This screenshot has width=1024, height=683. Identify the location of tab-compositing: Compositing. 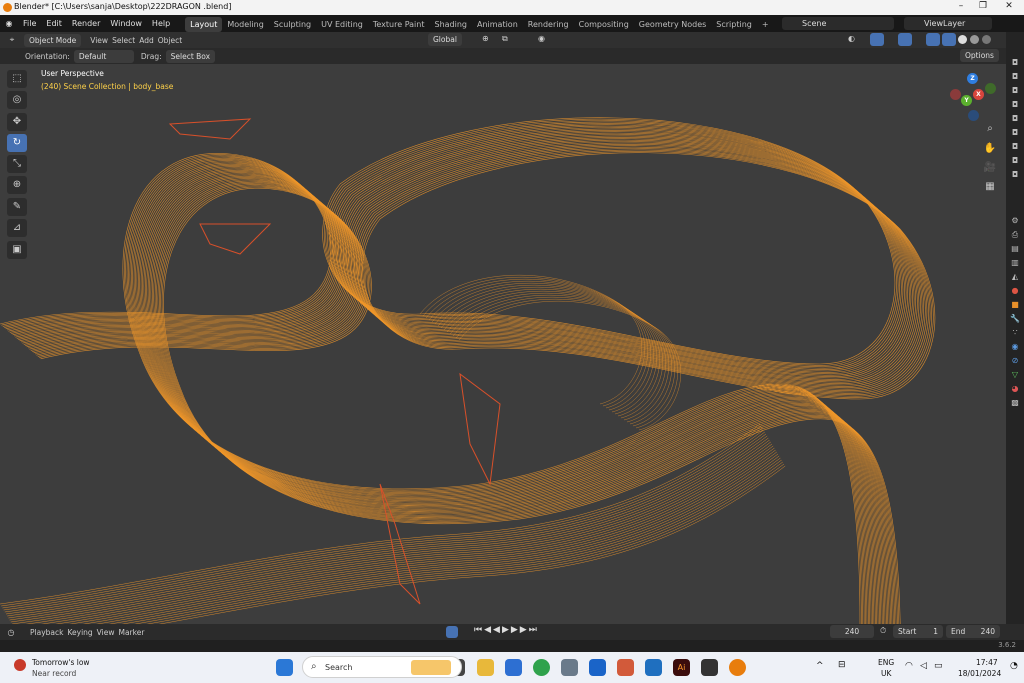
(604, 24).